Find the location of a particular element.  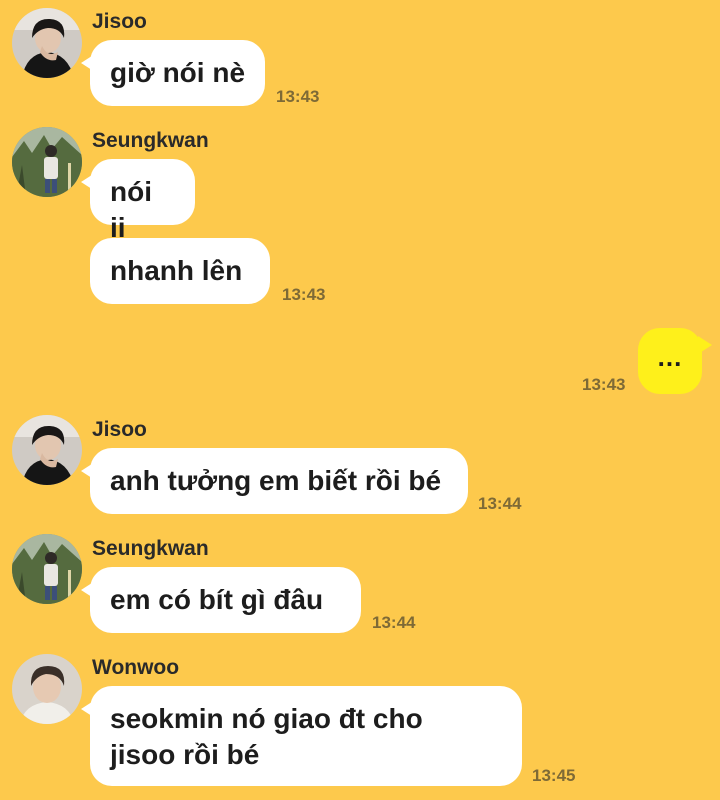

message-bubble: anh tưởng em biết rồi bé is located at coordinates (274, 481).